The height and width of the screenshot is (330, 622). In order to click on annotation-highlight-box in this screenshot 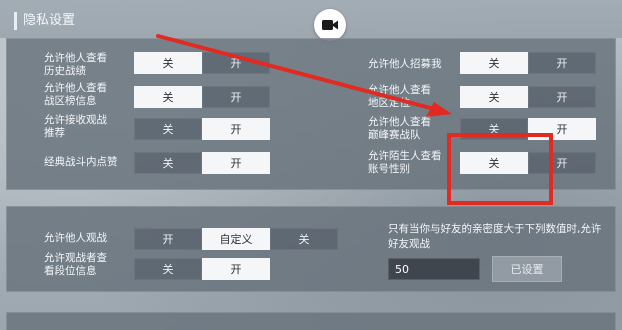, I will do `click(500, 169)`.